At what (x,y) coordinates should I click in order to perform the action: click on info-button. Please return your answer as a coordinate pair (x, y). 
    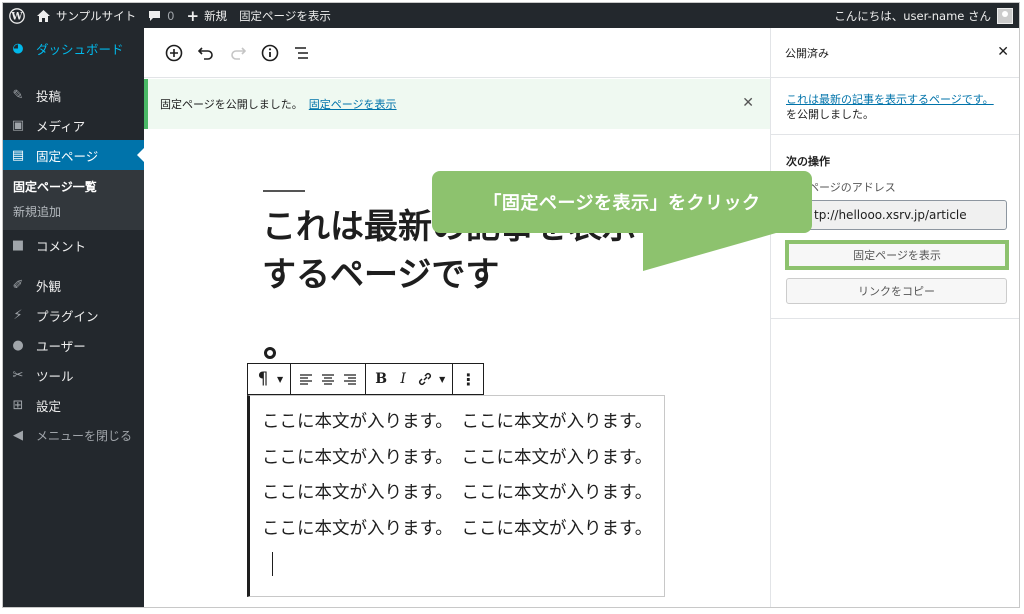
    Looking at the image, I should click on (270, 53).